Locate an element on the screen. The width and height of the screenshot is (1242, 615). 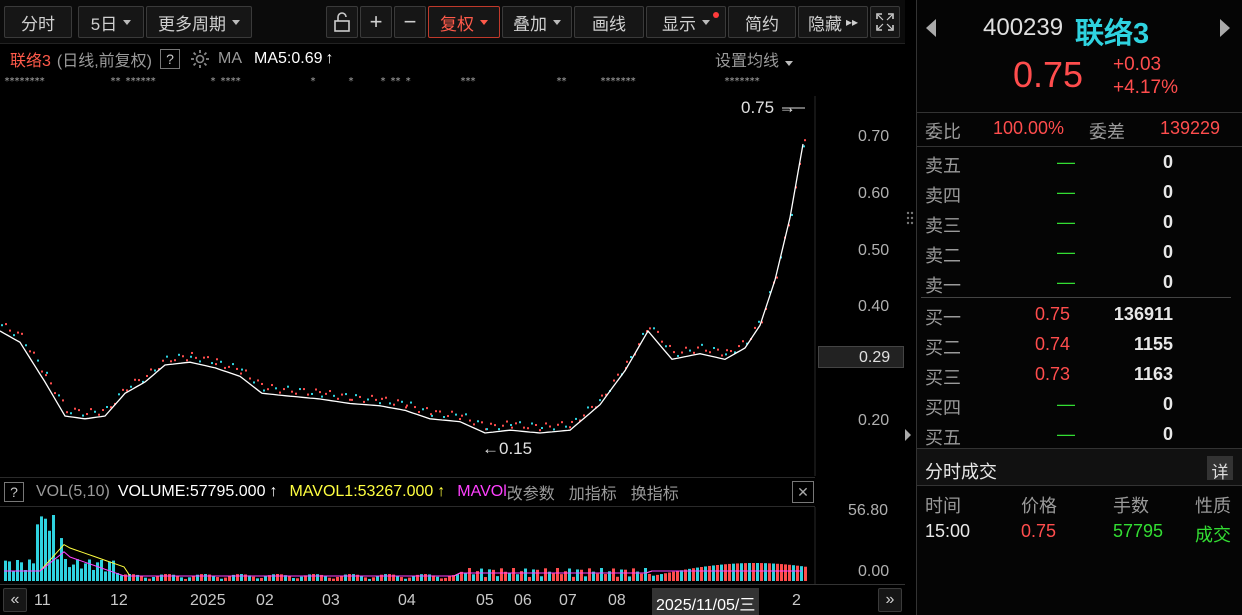
splitter-handle is located at coordinates (910, 218).